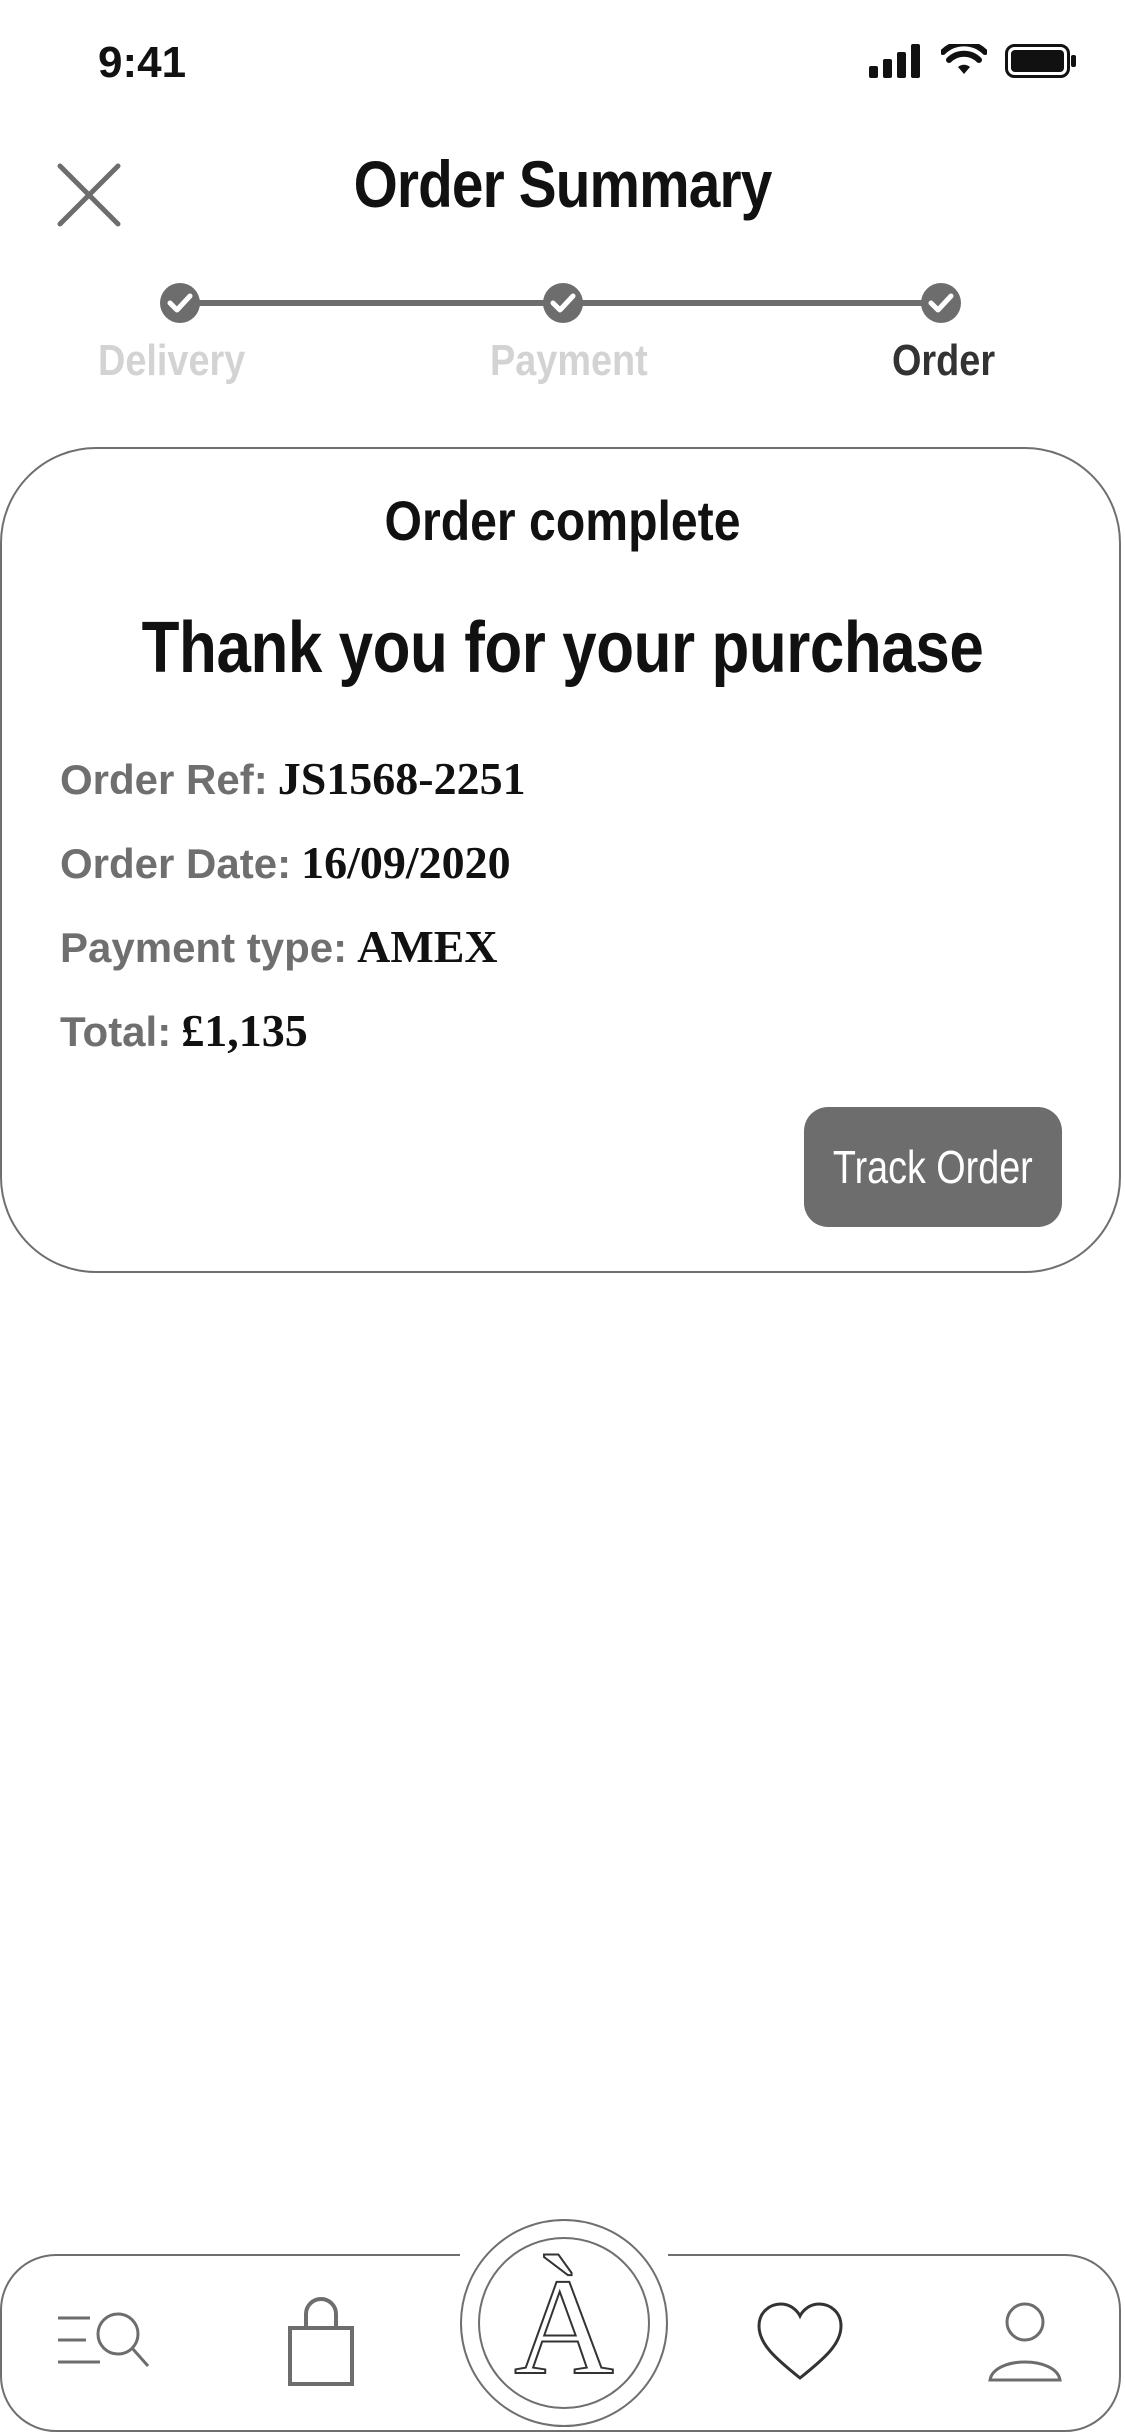  I want to click on page-title: Order Summary, so click(563, 184).